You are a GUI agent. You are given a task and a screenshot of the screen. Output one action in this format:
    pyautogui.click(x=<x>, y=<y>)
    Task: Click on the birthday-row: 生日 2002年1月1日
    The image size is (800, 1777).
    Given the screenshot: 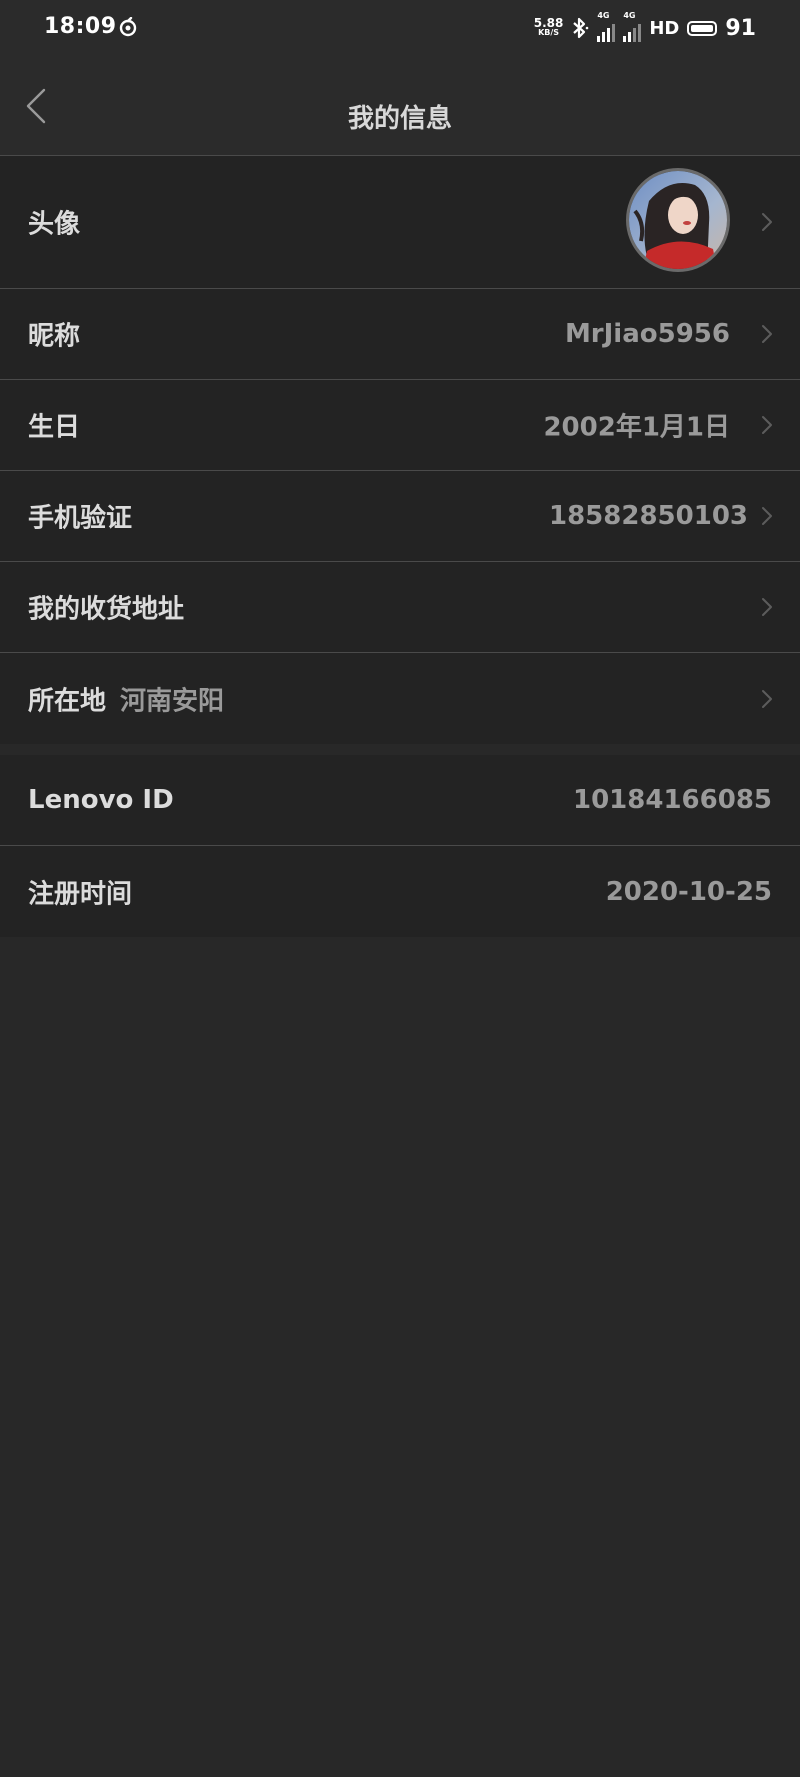 What is the action you would take?
    pyautogui.click(x=400, y=425)
    